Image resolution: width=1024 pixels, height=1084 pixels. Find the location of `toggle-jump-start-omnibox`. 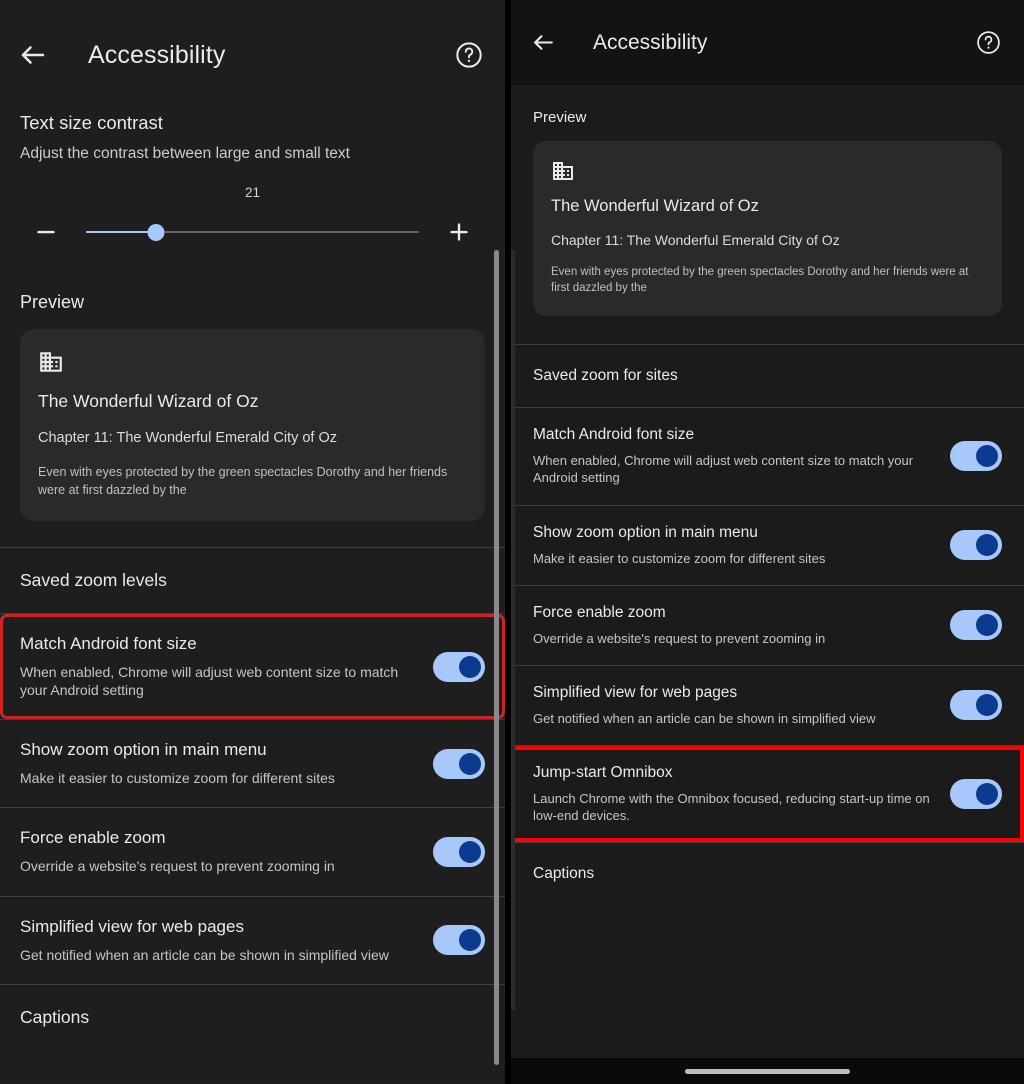

toggle-jump-start-omnibox is located at coordinates (976, 794).